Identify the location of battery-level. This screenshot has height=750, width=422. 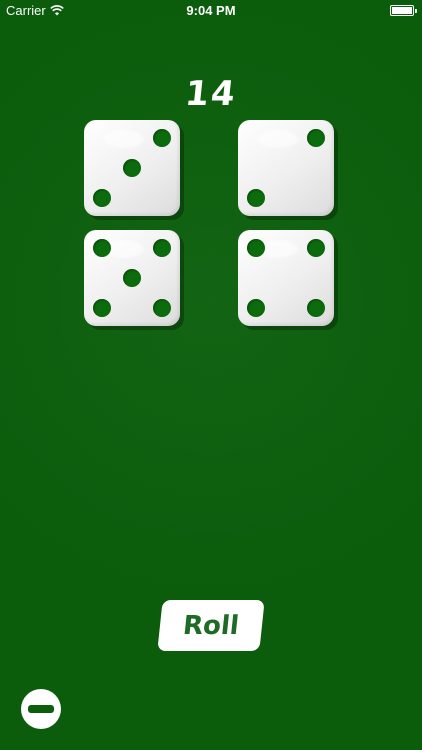
(402, 10).